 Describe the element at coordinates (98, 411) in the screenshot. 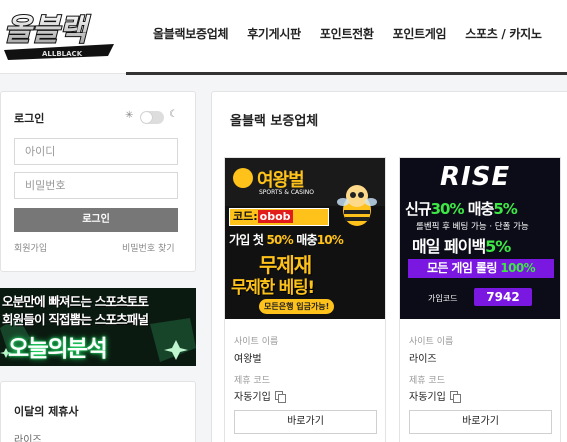

I see `partners-panel: 이달의 제휴사 라이즈` at that location.